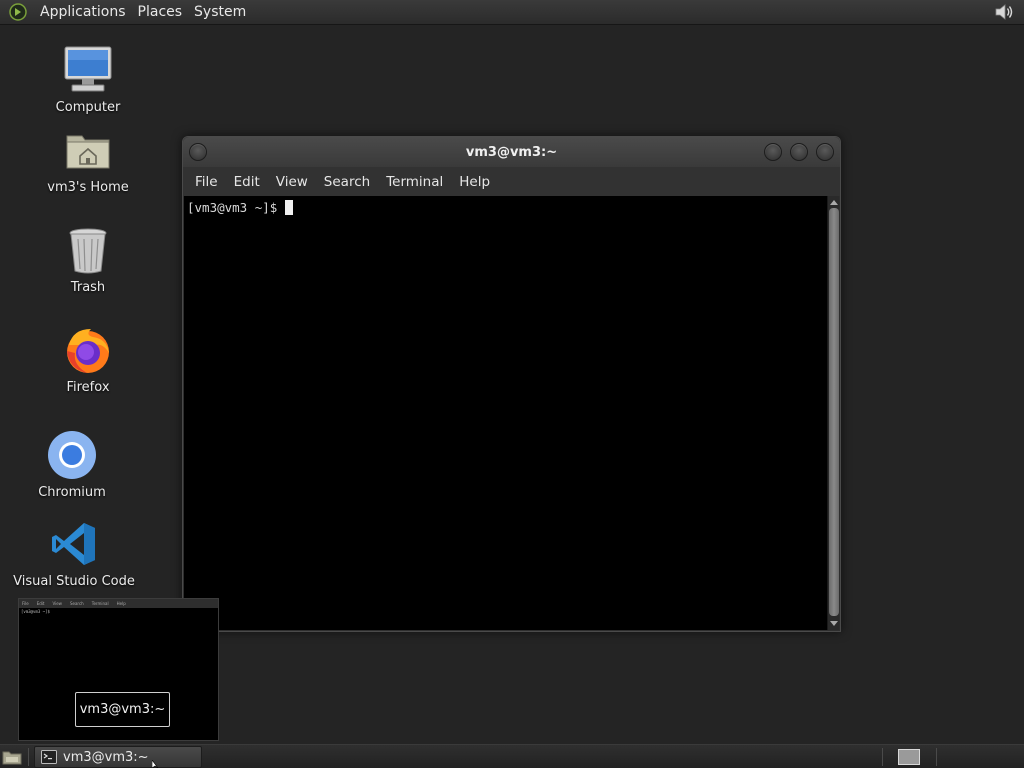 This screenshot has width=1024, height=768. What do you see at coordinates (88, 287) in the screenshot?
I see `desktop-icon-label: Trash` at bounding box center [88, 287].